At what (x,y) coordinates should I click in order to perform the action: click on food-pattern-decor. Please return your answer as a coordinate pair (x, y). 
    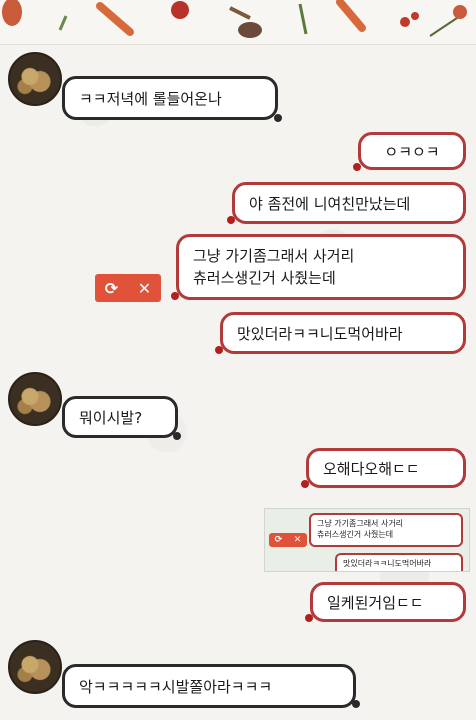
    Looking at the image, I should click on (234, 19).